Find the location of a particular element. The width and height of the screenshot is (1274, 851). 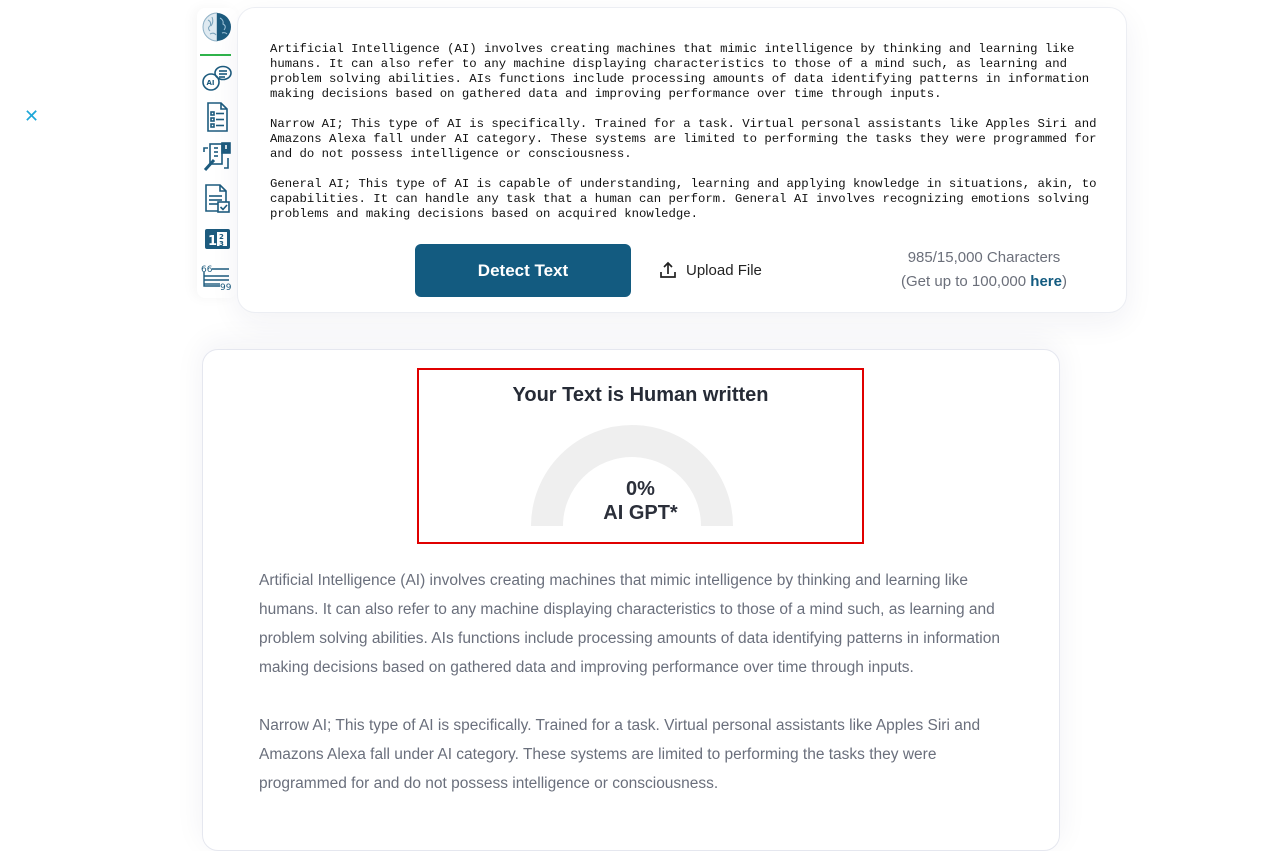

document-list-icon is located at coordinates (217, 117).